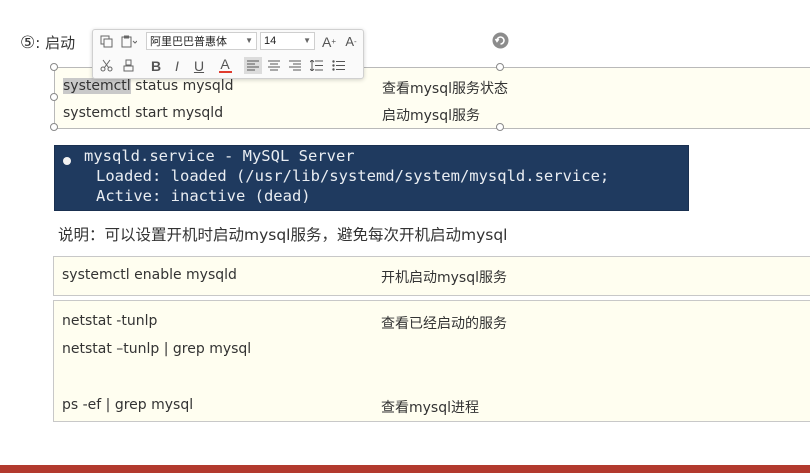 The width and height of the screenshot is (810, 473). I want to click on table-cell-command: systemctl start mysqld, so click(143, 113).